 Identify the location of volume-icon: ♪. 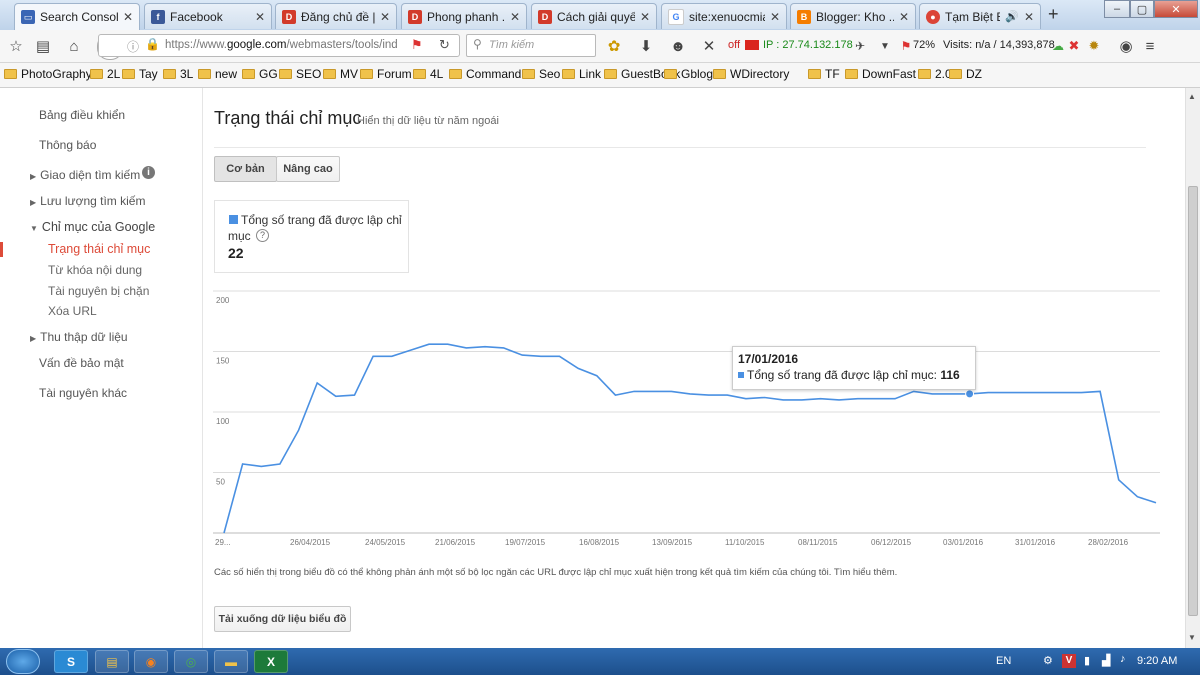
(1123, 659).